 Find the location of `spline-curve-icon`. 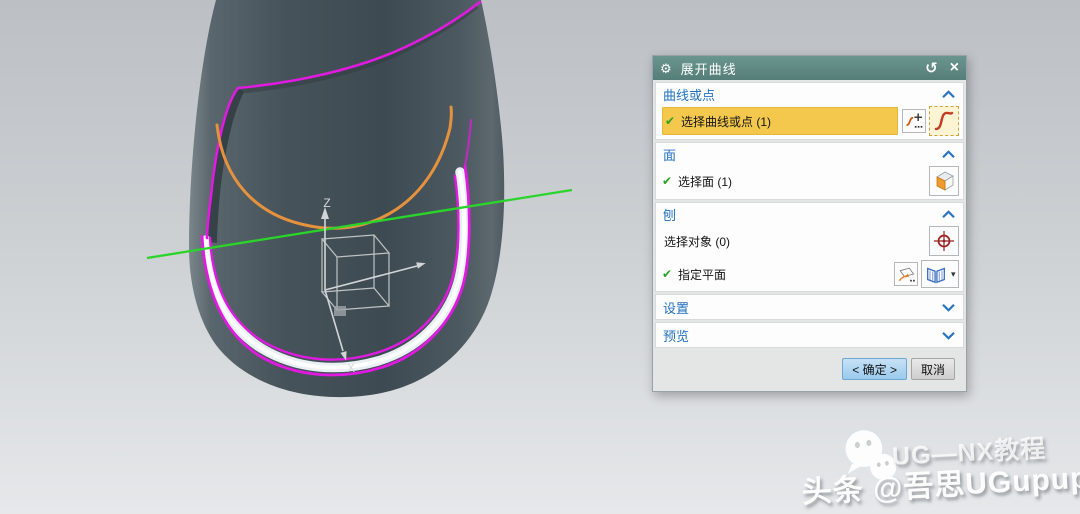

spline-curve-icon is located at coordinates (944, 121).